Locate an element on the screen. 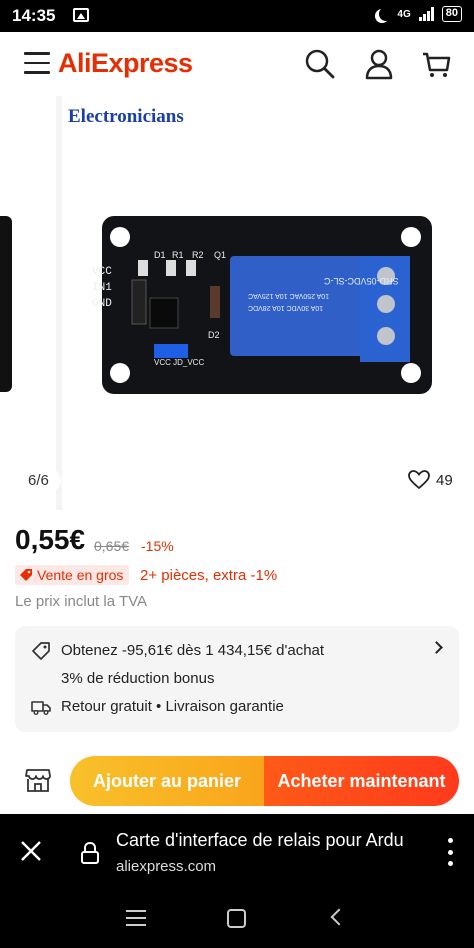 The width and height of the screenshot is (474, 948). system-nav-bar is located at coordinates (237, 919).